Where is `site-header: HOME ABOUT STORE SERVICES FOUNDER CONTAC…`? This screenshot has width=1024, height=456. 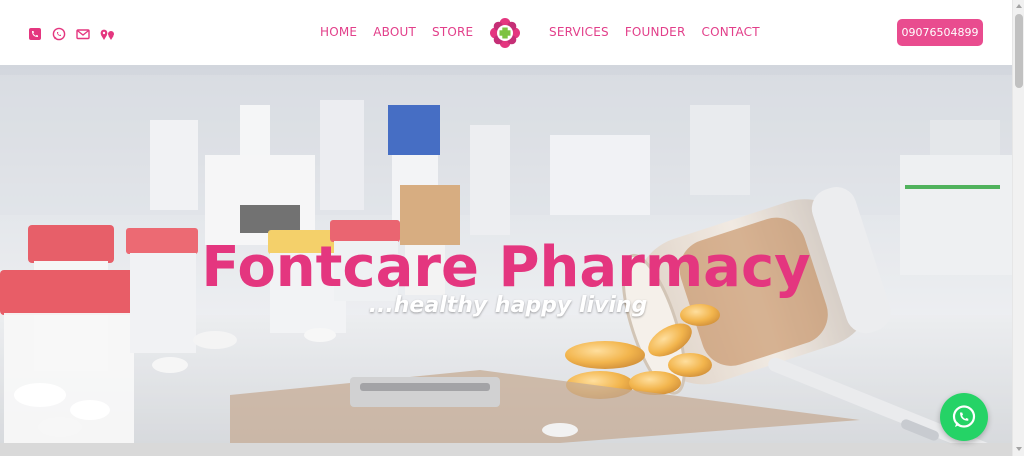
site-header: HOME ABOUT STORE SERVICES FOUNDER CONTAC… is located at coordinates (506, 32).